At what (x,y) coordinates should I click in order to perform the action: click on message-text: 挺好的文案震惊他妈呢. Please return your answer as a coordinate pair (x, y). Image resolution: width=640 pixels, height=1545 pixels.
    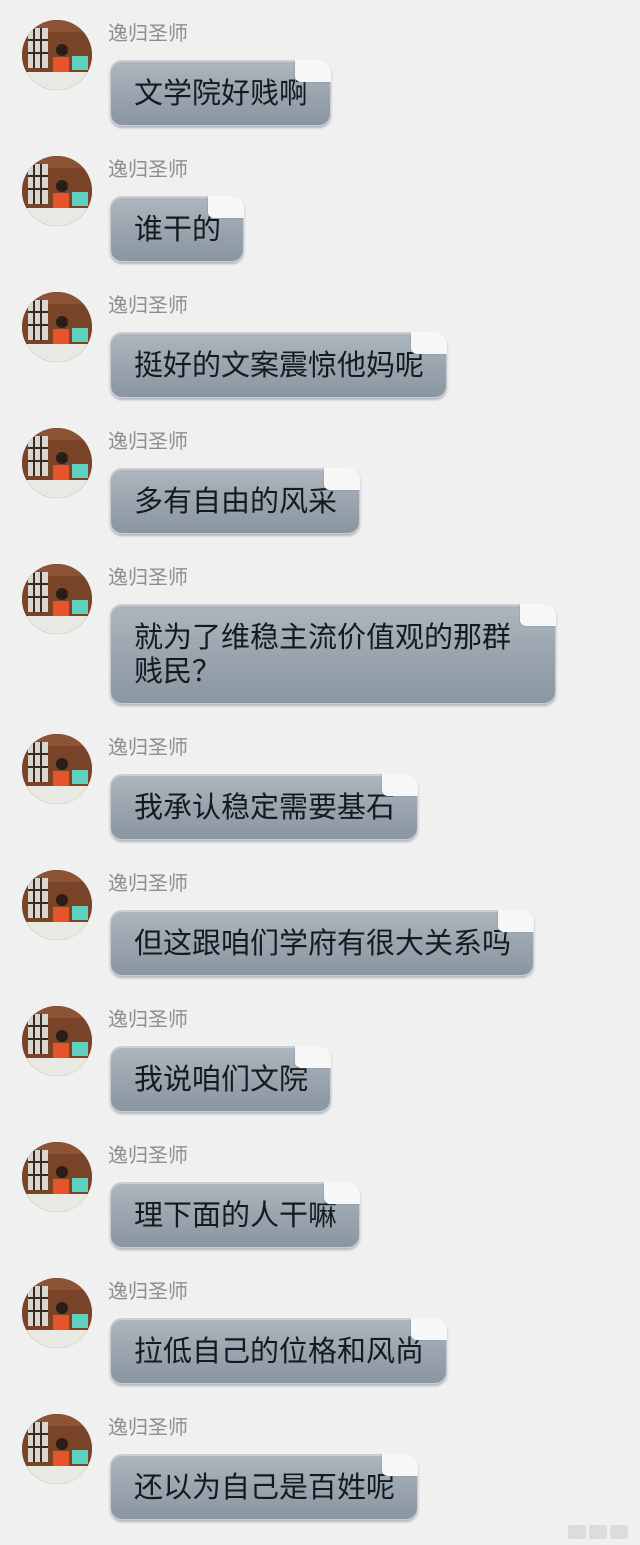
    Looking at the image, I should click on (279, 365).